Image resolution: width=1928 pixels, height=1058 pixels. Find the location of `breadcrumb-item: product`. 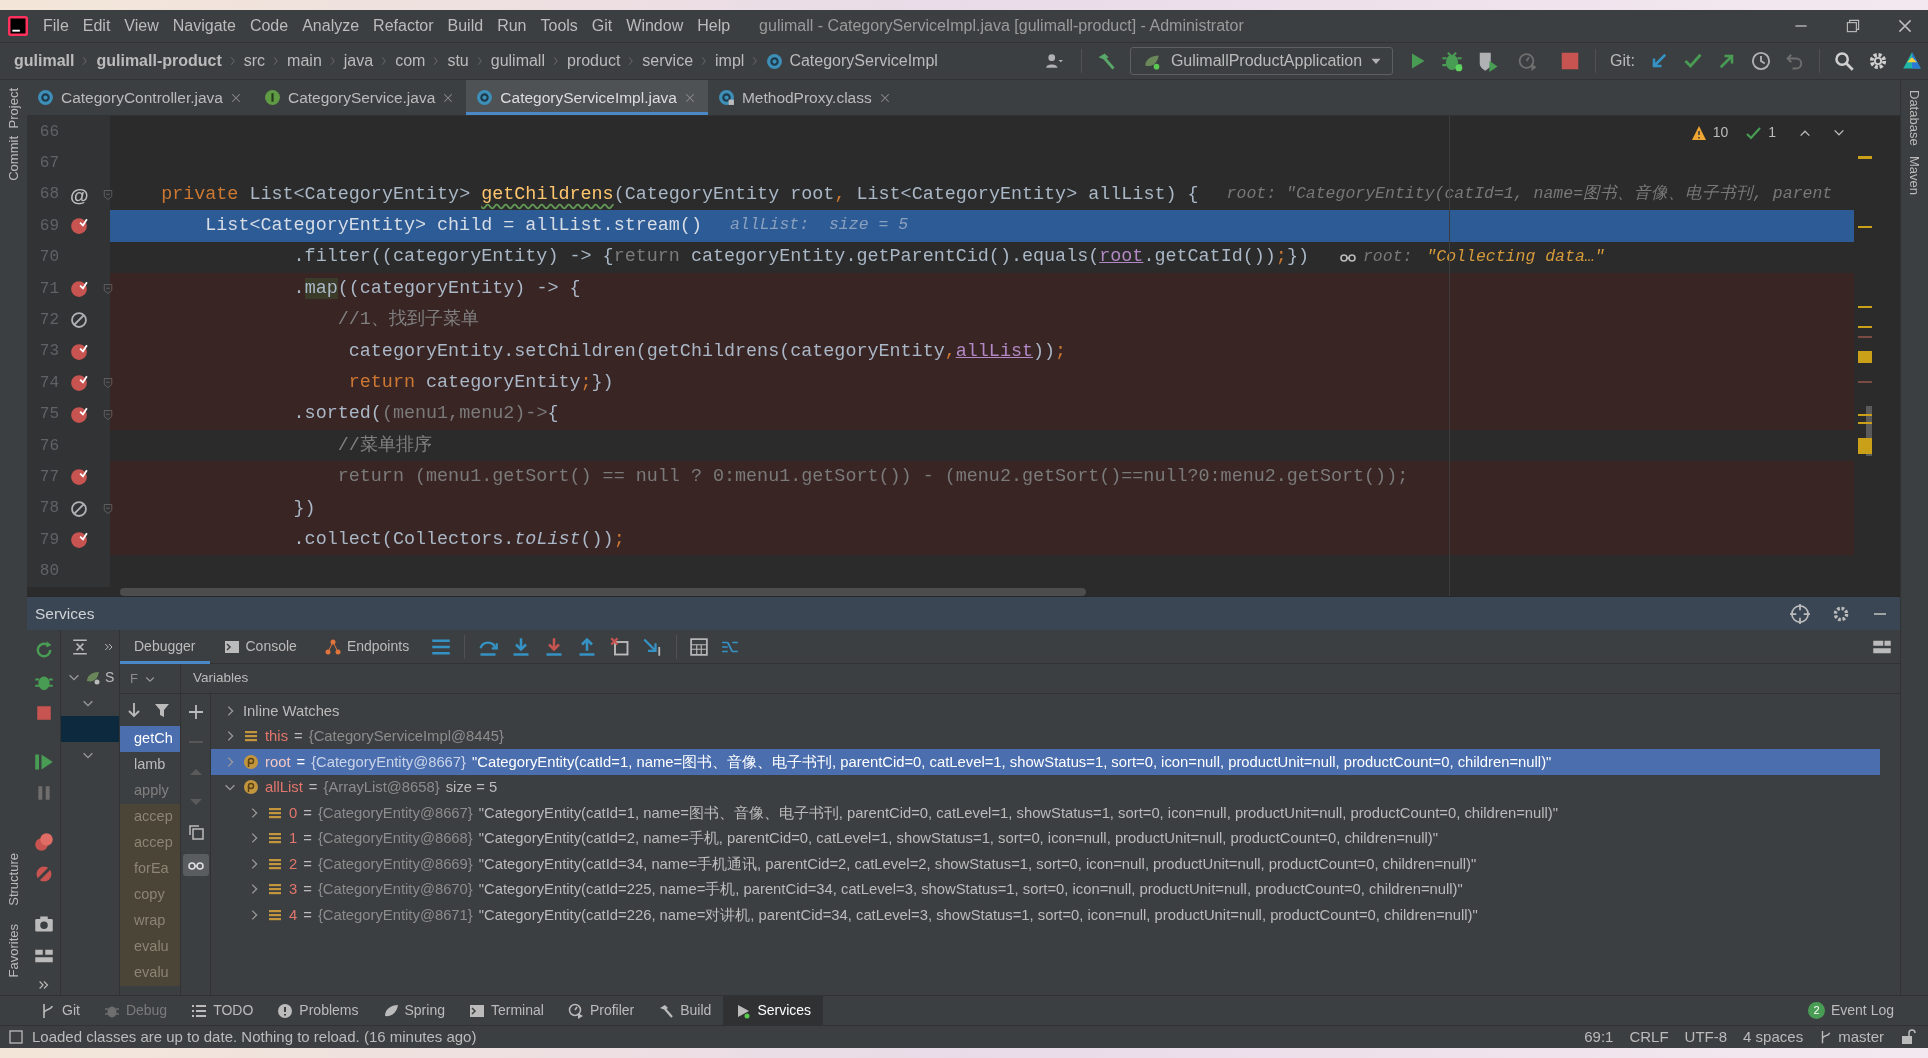

breadcrumb-item: product is located at coordinates (594, 61).